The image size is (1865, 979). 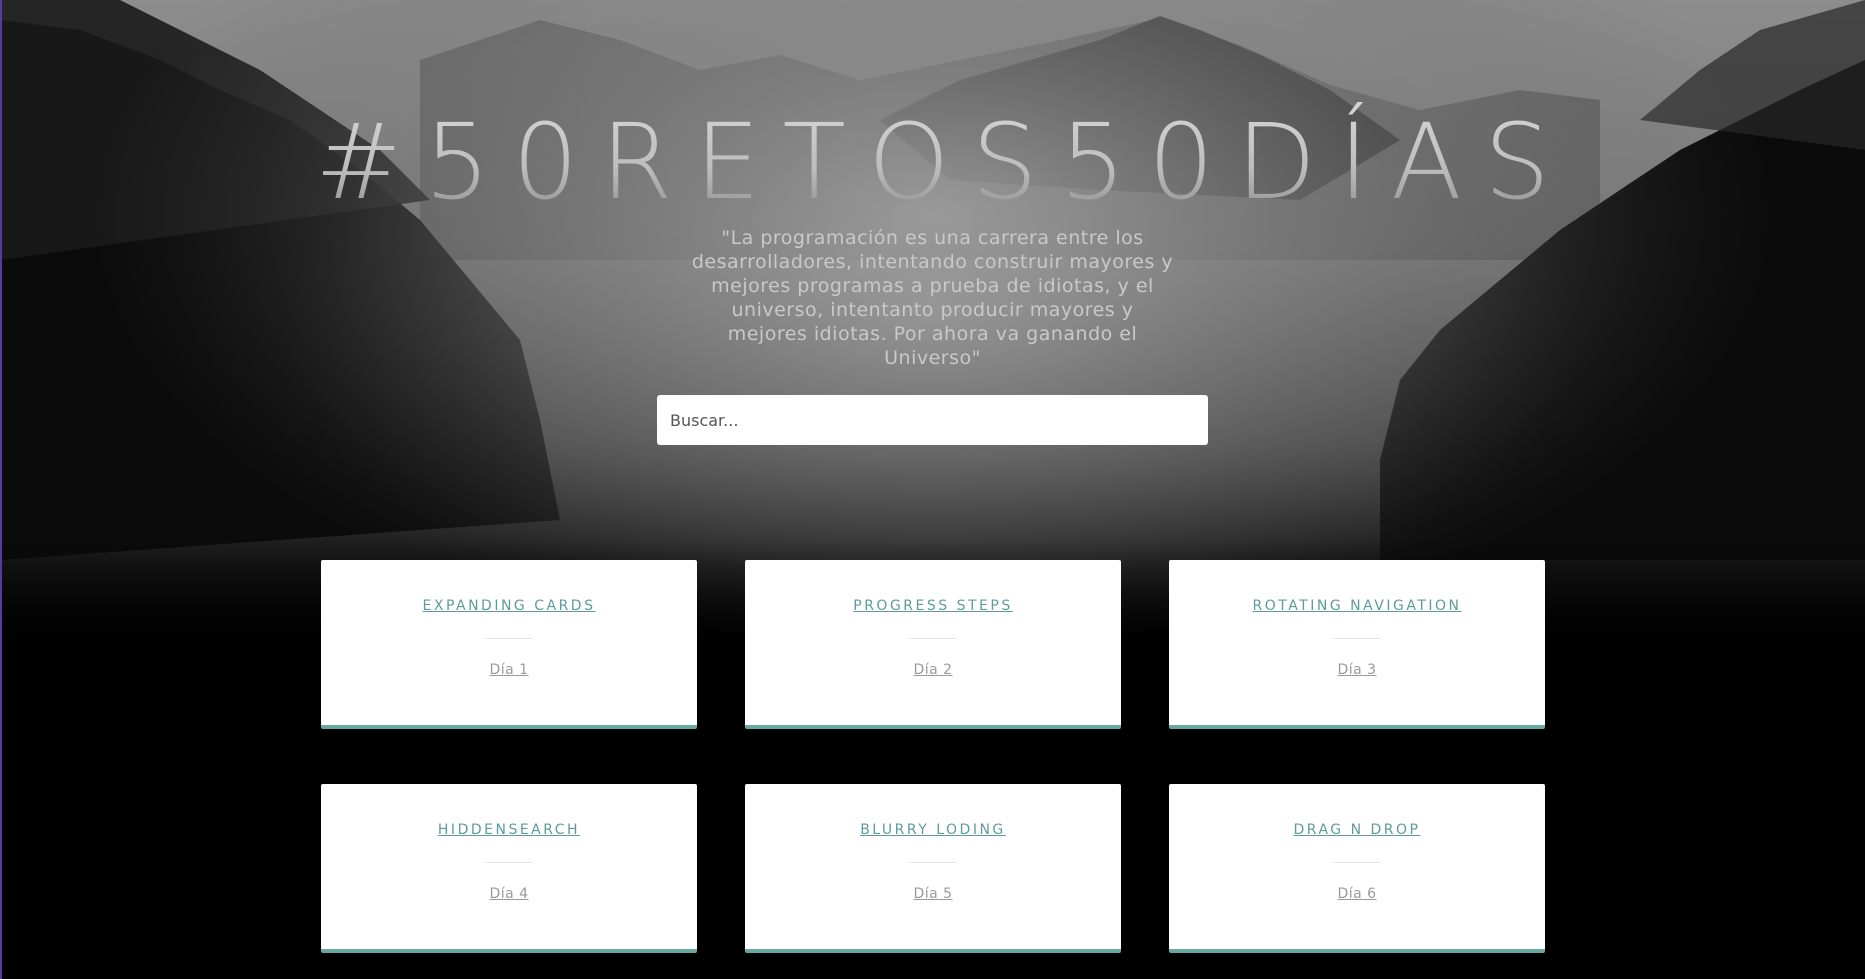 What do you see at coordinates (1356, 894) in the screenshot?
I see `card-day-link: Día 6` at bounding box center [1356, 894].